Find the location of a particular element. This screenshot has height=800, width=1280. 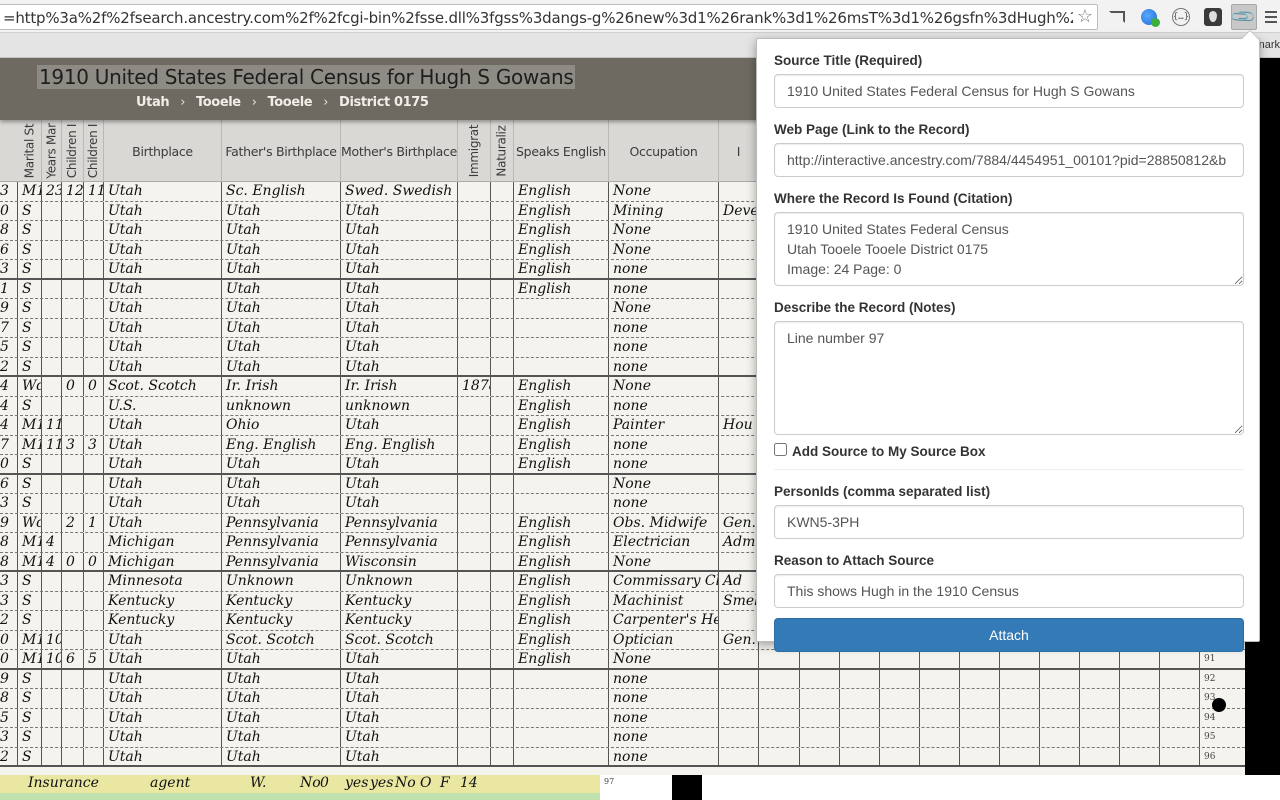

cell-ind: Devel is located at coordinates (739, 210).